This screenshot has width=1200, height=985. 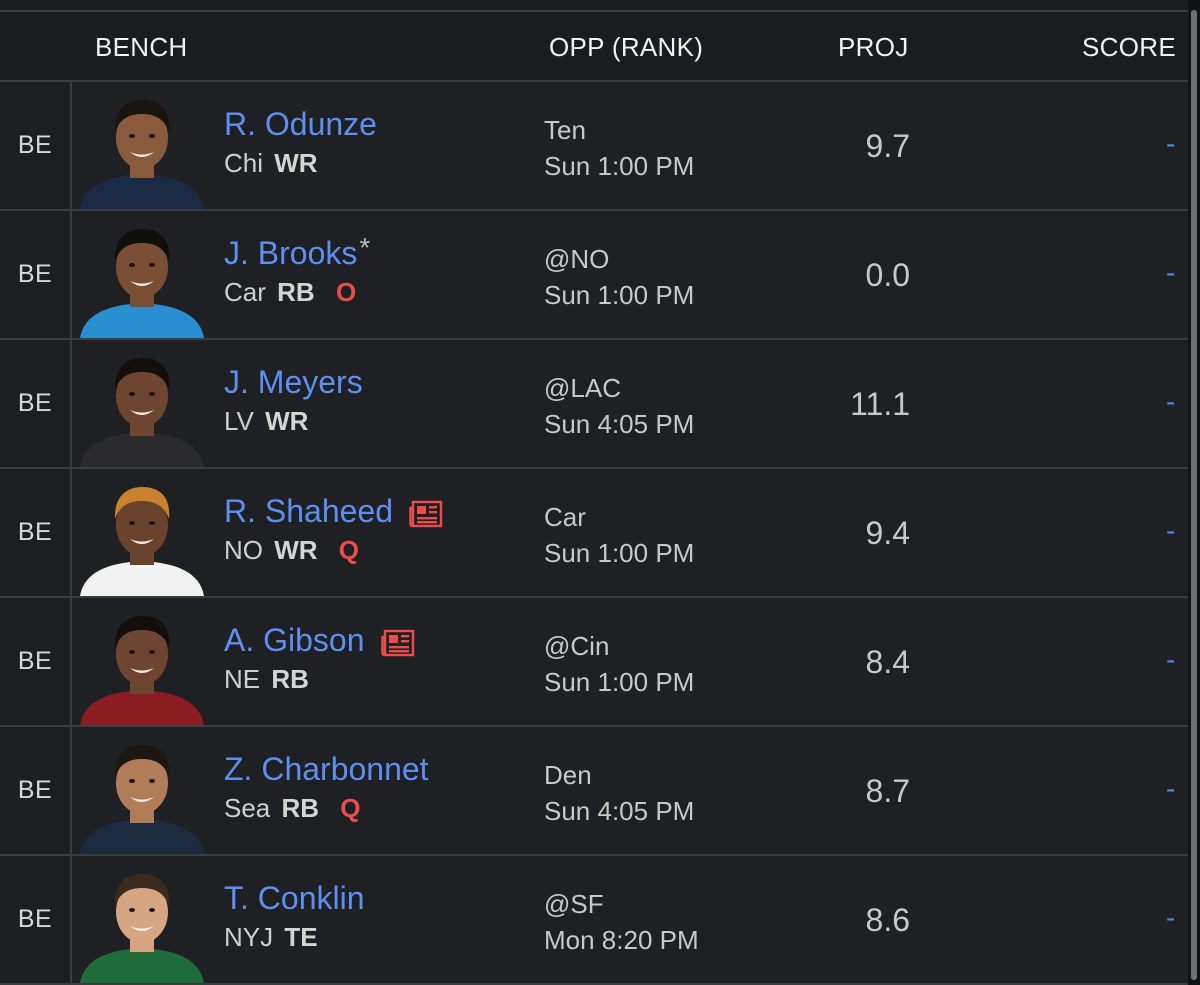 What do you see at coordinates (619, 130) in the screenshot?
I see `opponent: Ten` at bounding box center [619, 130].